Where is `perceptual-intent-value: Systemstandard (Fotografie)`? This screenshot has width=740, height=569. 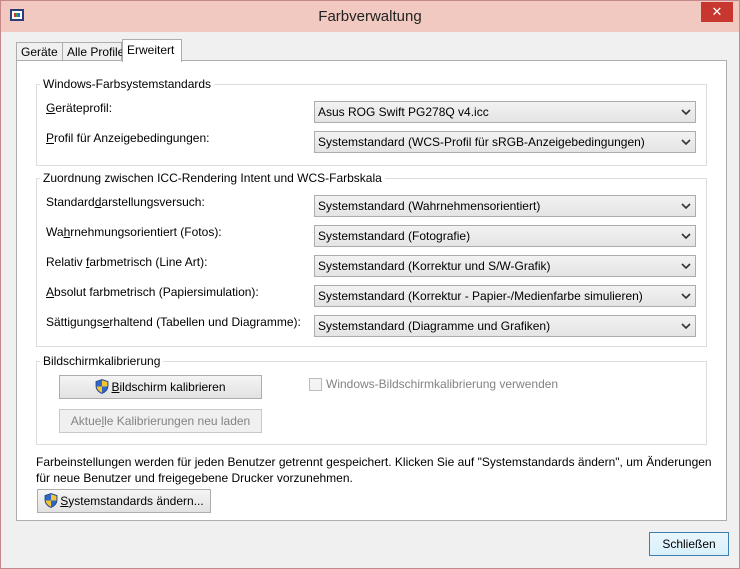 perceptual-intent-value: Systemstandard (Fotografie) is located at coordinates (394, 236).